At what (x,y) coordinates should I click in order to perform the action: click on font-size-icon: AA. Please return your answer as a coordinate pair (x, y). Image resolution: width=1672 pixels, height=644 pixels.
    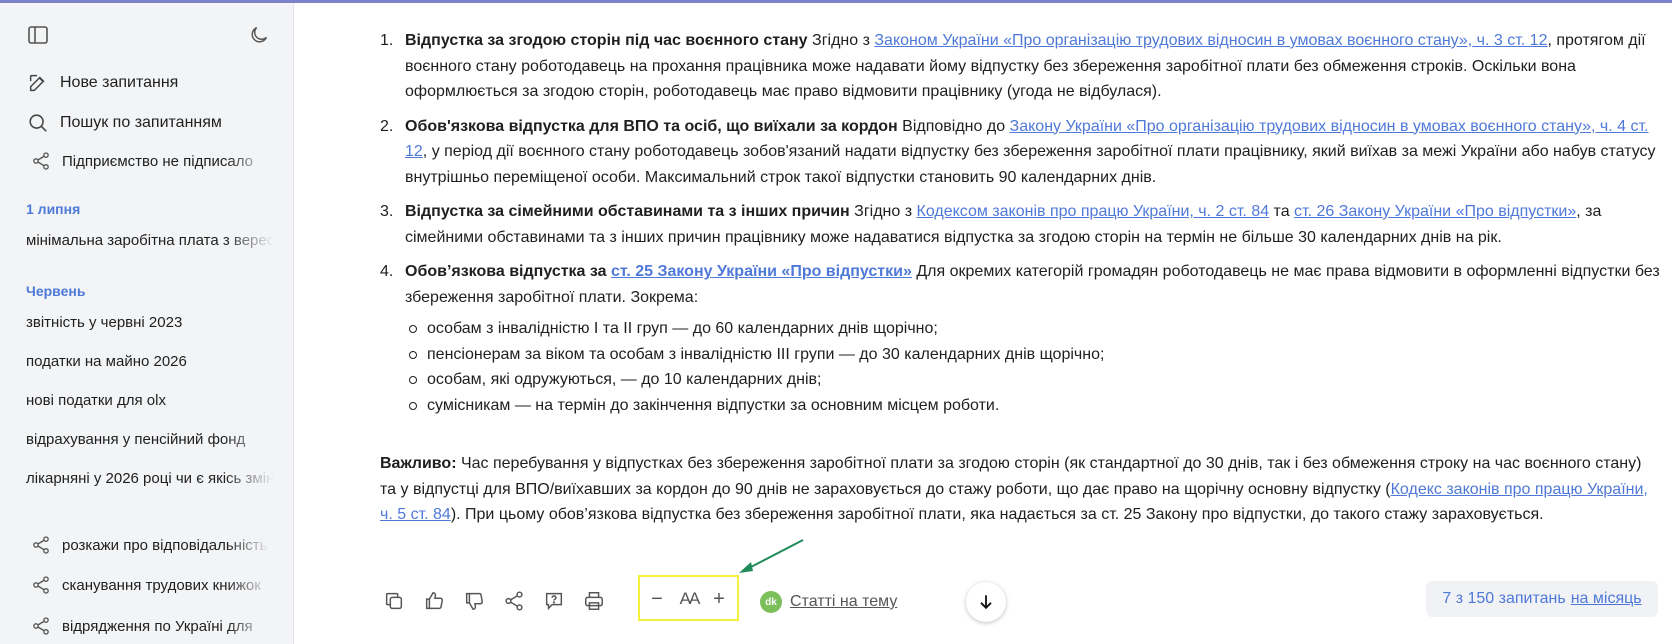
    Looking at the image, I should click on (690, 598).